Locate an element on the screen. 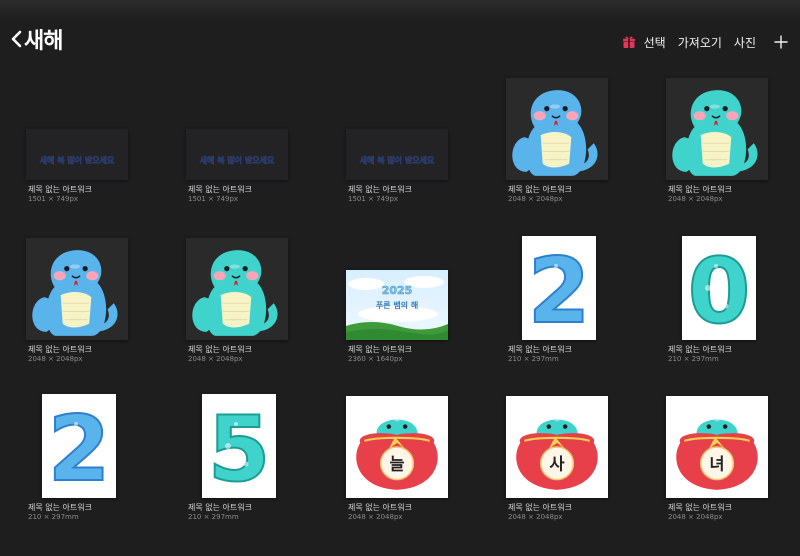  artwork-thumbnail: 2025 푸른 뱀의 해 is located at coordinates (397, 305).